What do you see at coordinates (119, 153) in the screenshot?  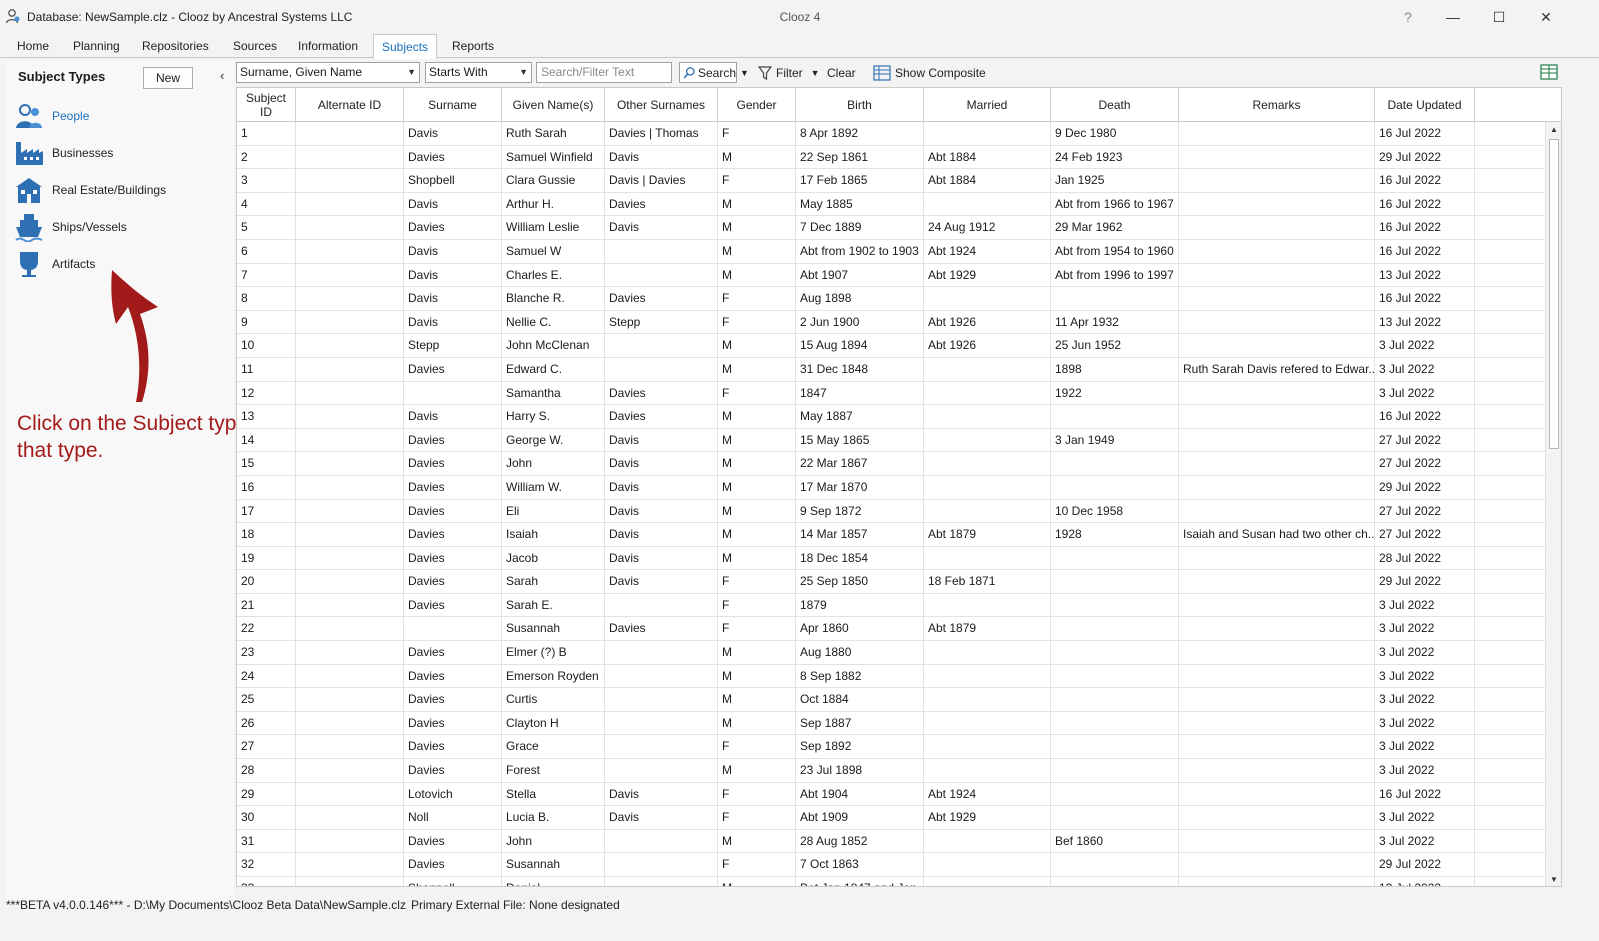 I see `subject-type-businesses: Businesses` at bounding box center [119, 153].